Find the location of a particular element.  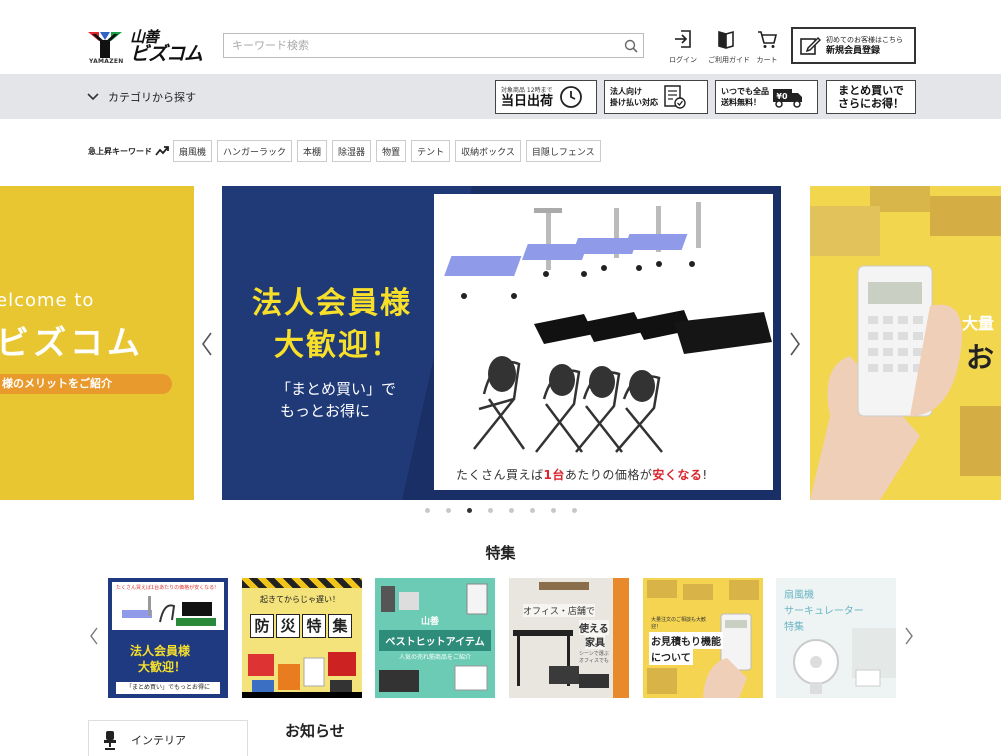

promo-bulk-discount: まとめ買いで さらにお得！ is located at coordinates (871, 97).